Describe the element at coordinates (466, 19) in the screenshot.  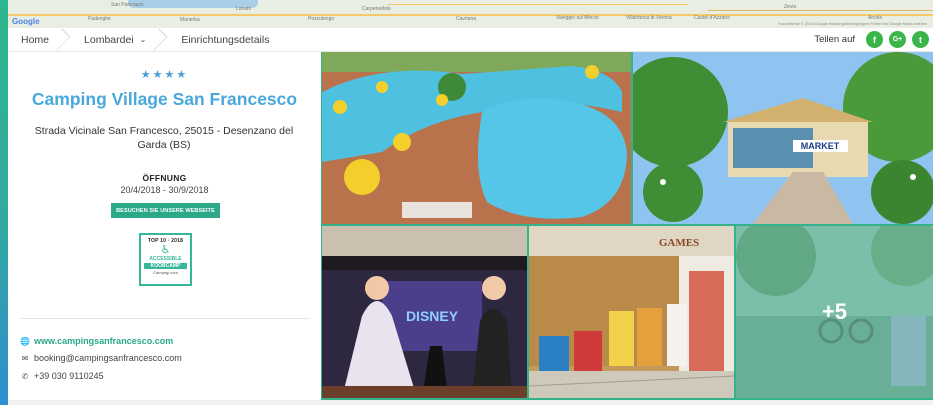
I see `map-label: Cavriana` at that location.